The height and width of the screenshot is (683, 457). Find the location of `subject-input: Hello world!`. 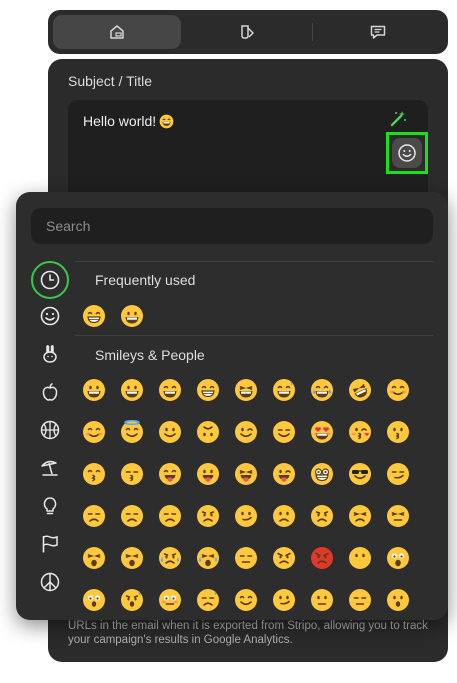

subject-input: Hello world! is located at coordinates (248, 150).